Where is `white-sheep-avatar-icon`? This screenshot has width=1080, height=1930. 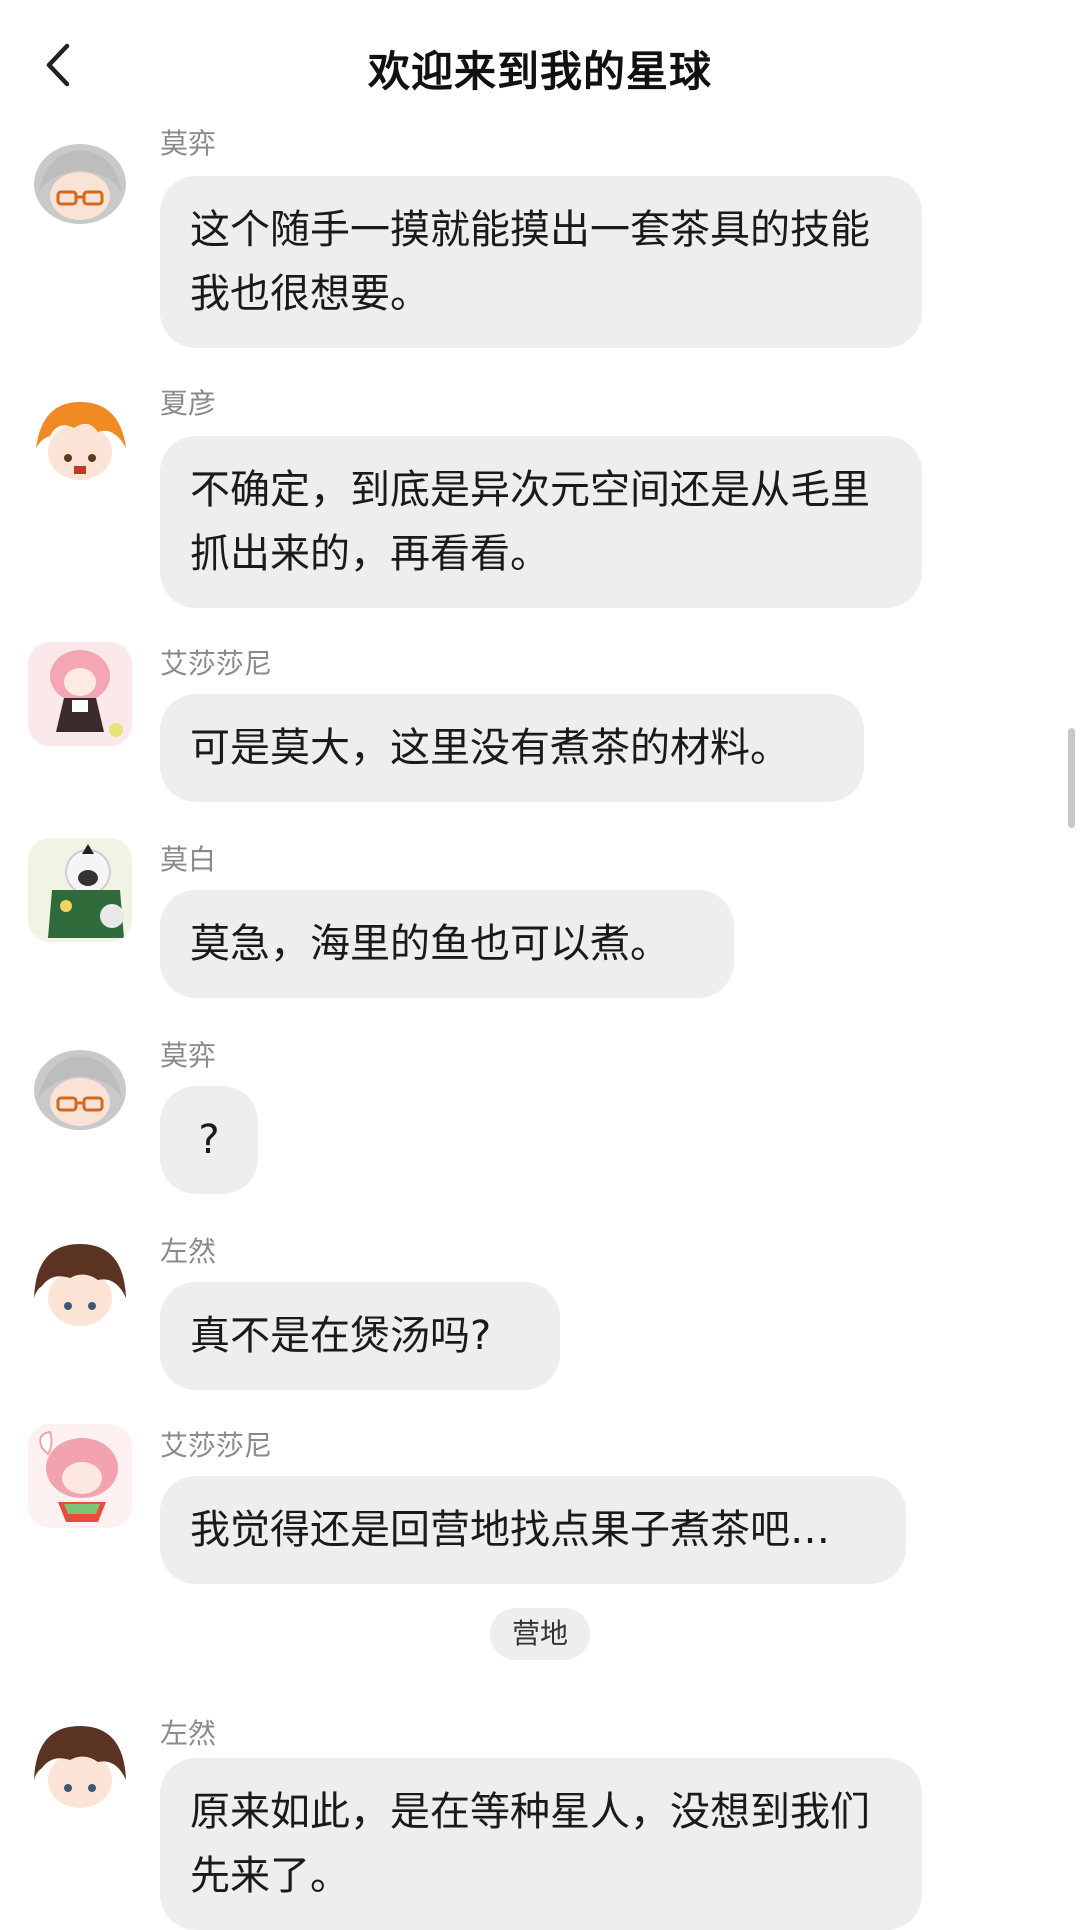
white-sheep-avatar-icon is located at coordinates (80, 890).